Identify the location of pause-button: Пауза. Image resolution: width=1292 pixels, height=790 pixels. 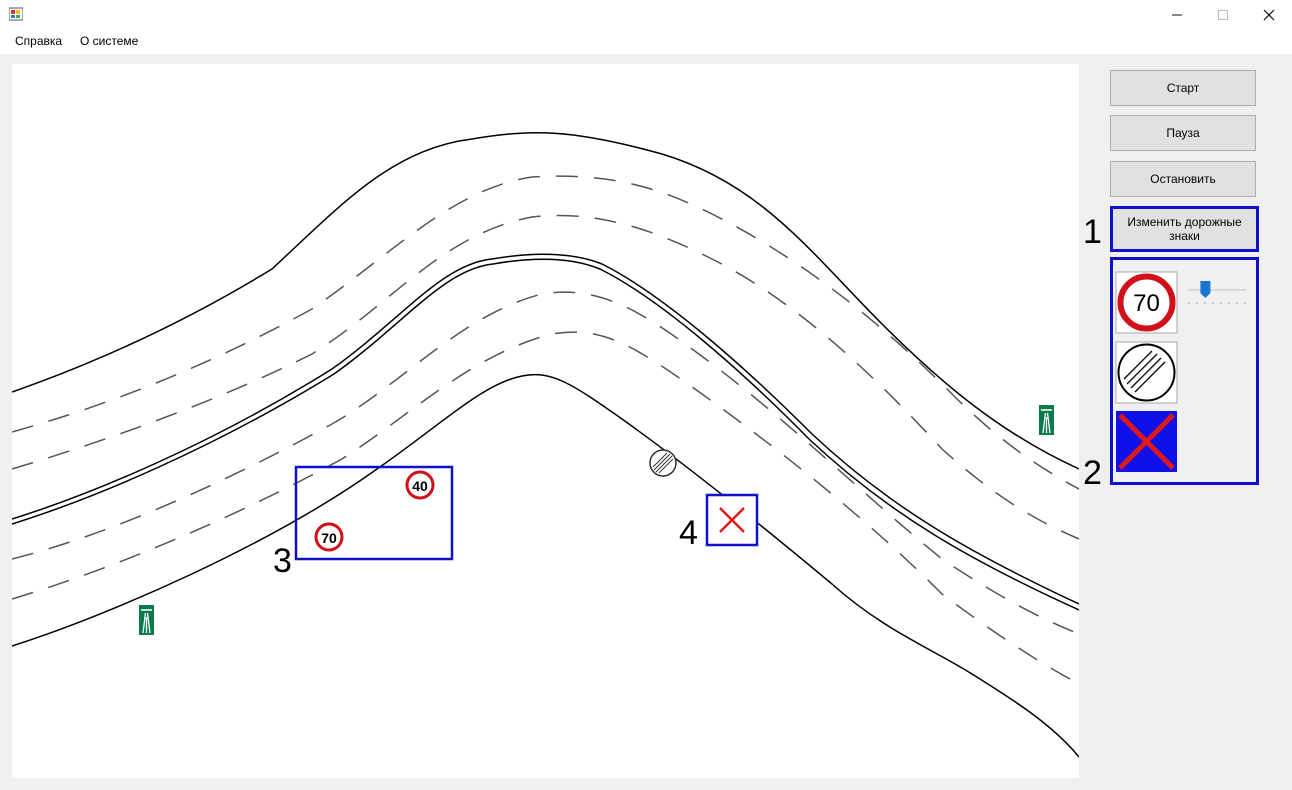
(1183, 133).